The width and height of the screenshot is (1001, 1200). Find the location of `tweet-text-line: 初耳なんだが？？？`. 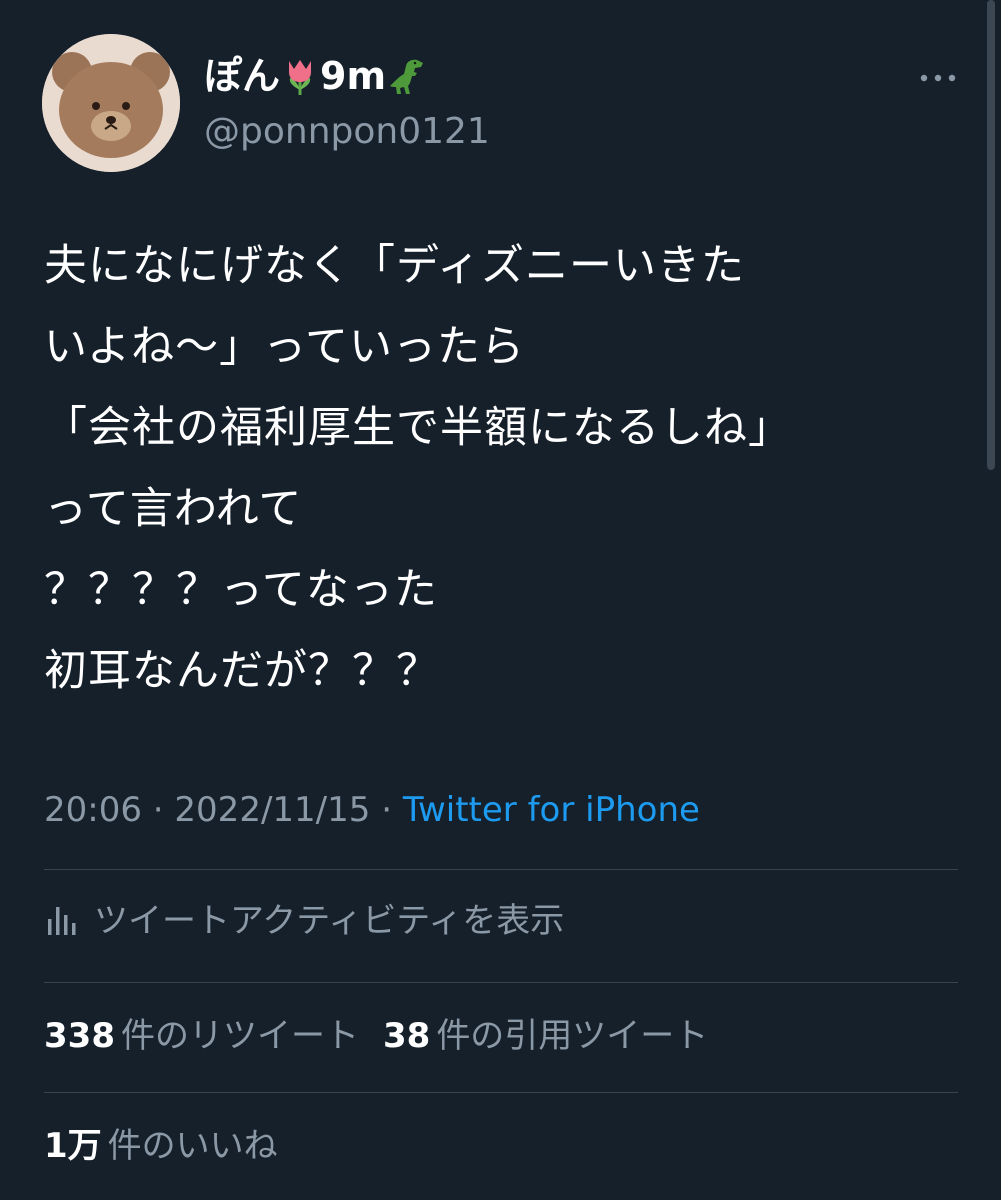

tweet-text-line: 初耳なんだが？？？ is located at coordinates (242, 671).